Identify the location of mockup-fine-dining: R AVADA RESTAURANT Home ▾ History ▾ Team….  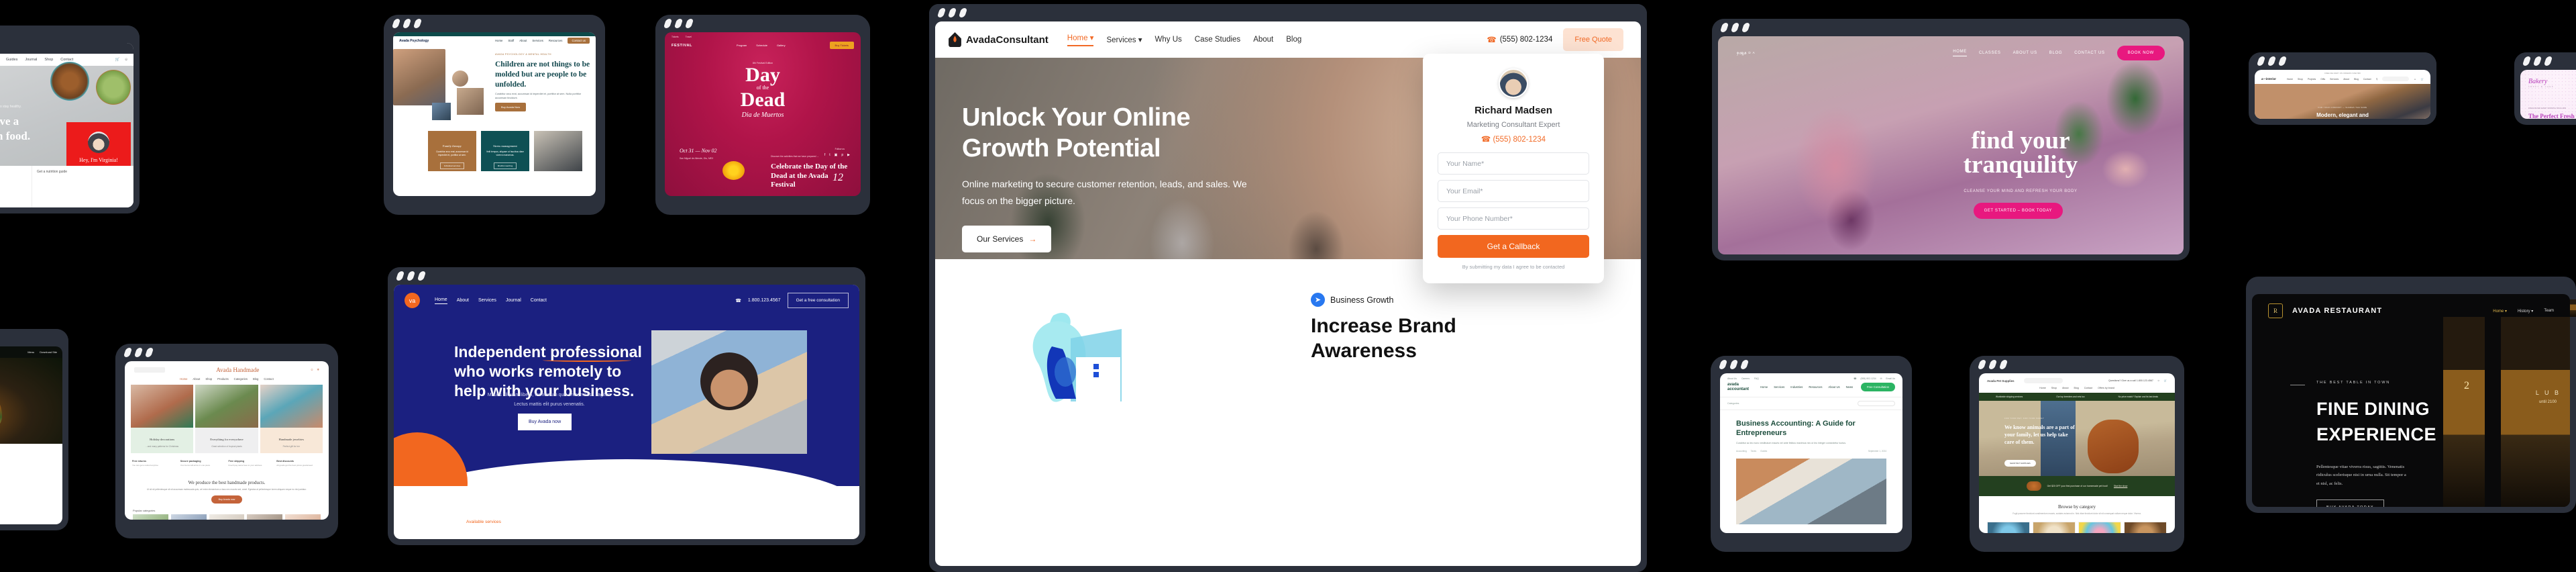
(2411, 395).